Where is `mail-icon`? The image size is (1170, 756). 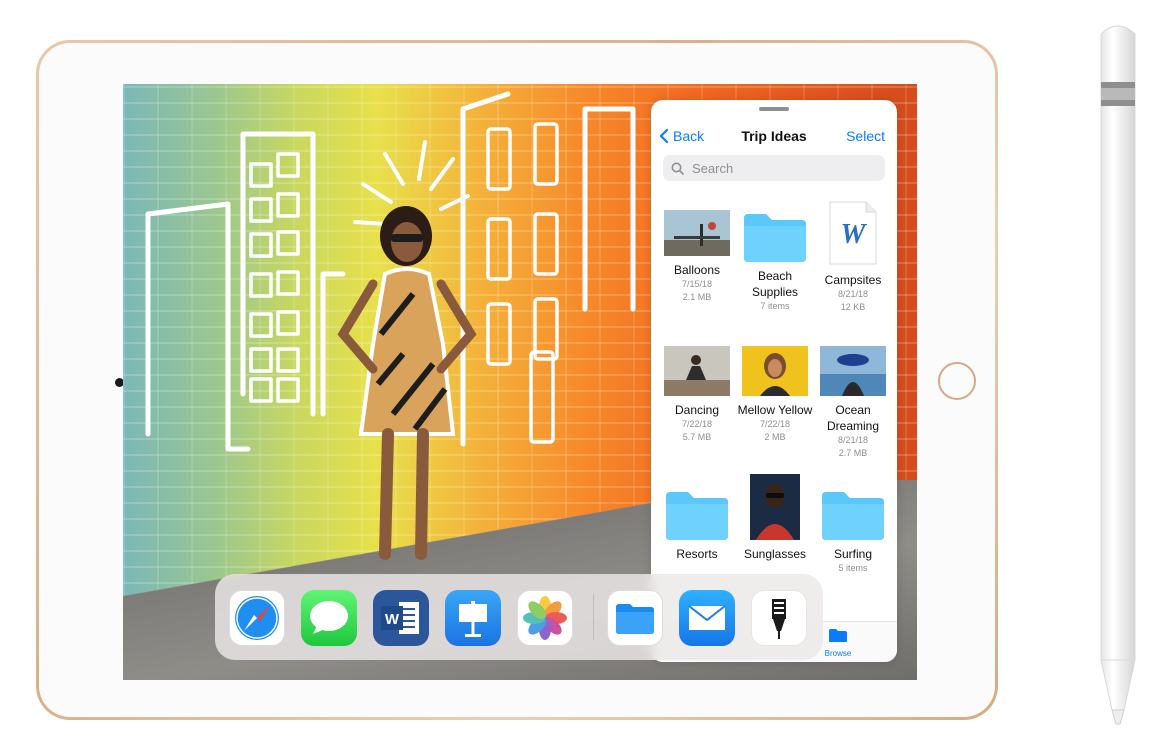 mail-icon is located at coordinates (707, 618).